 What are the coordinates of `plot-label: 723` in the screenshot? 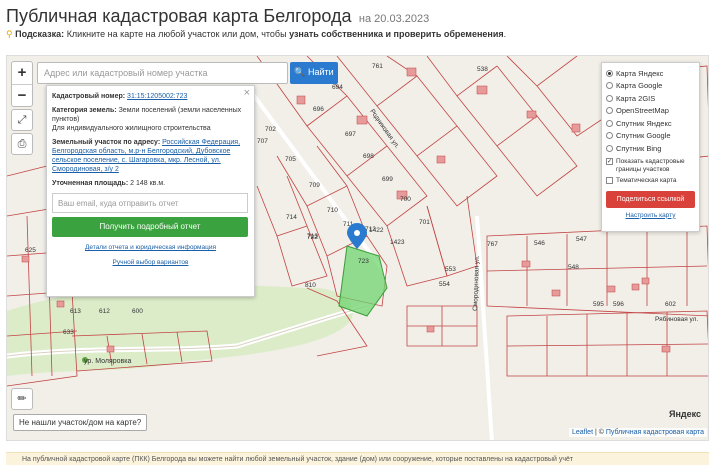 It's located at (363, 261).